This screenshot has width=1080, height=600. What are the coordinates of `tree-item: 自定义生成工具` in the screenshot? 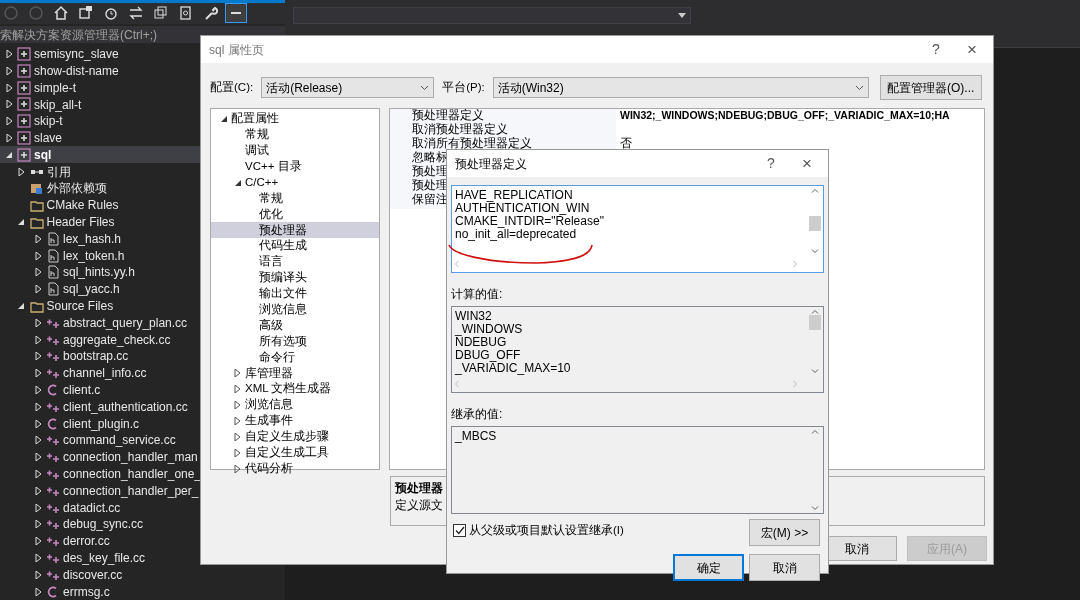 It's located at (295, 452).